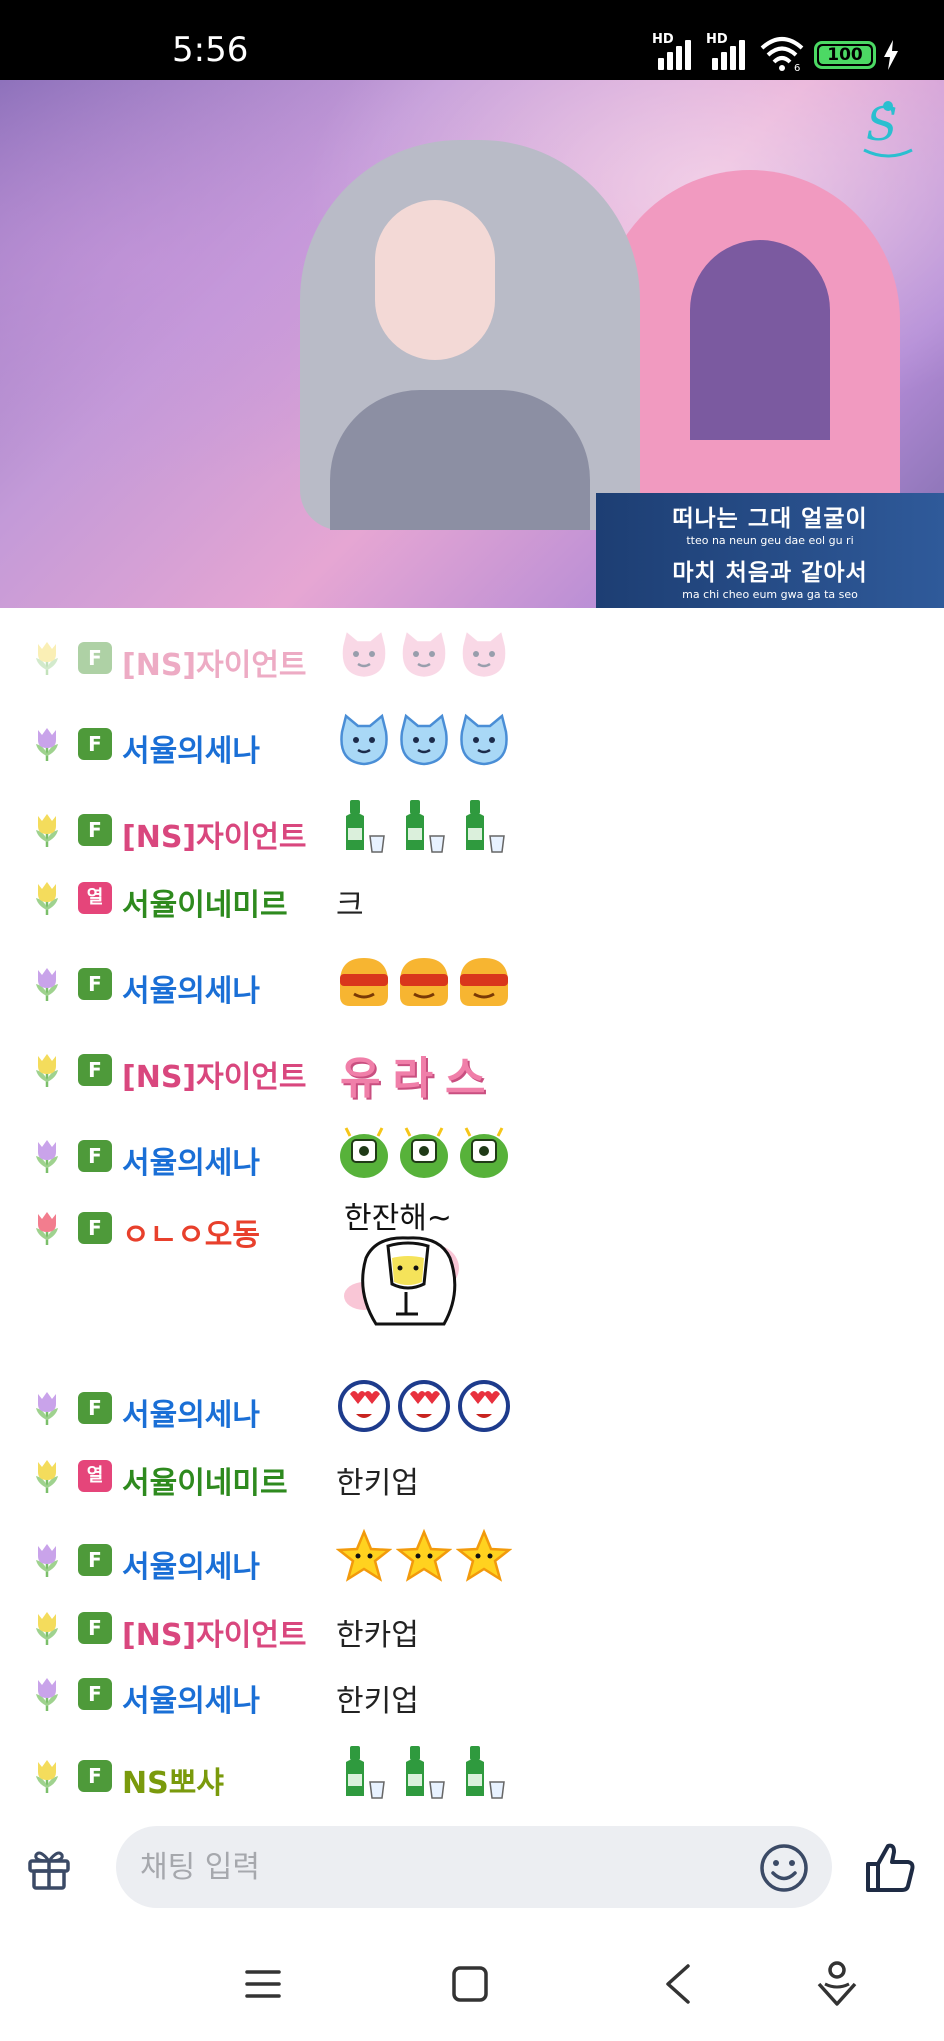 Image resolution: width=944 pixels, height=2041 pixels. Describe the element at coordinates (890, 1868) in the screenshot. I see `thumbs-up-icon` at that location.